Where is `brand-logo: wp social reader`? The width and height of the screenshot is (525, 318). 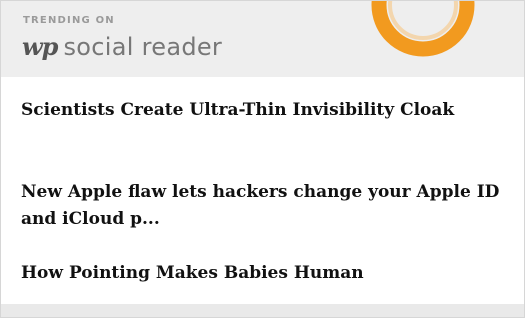 brand-logo: wp social reader is located at coordinates (122, 46).